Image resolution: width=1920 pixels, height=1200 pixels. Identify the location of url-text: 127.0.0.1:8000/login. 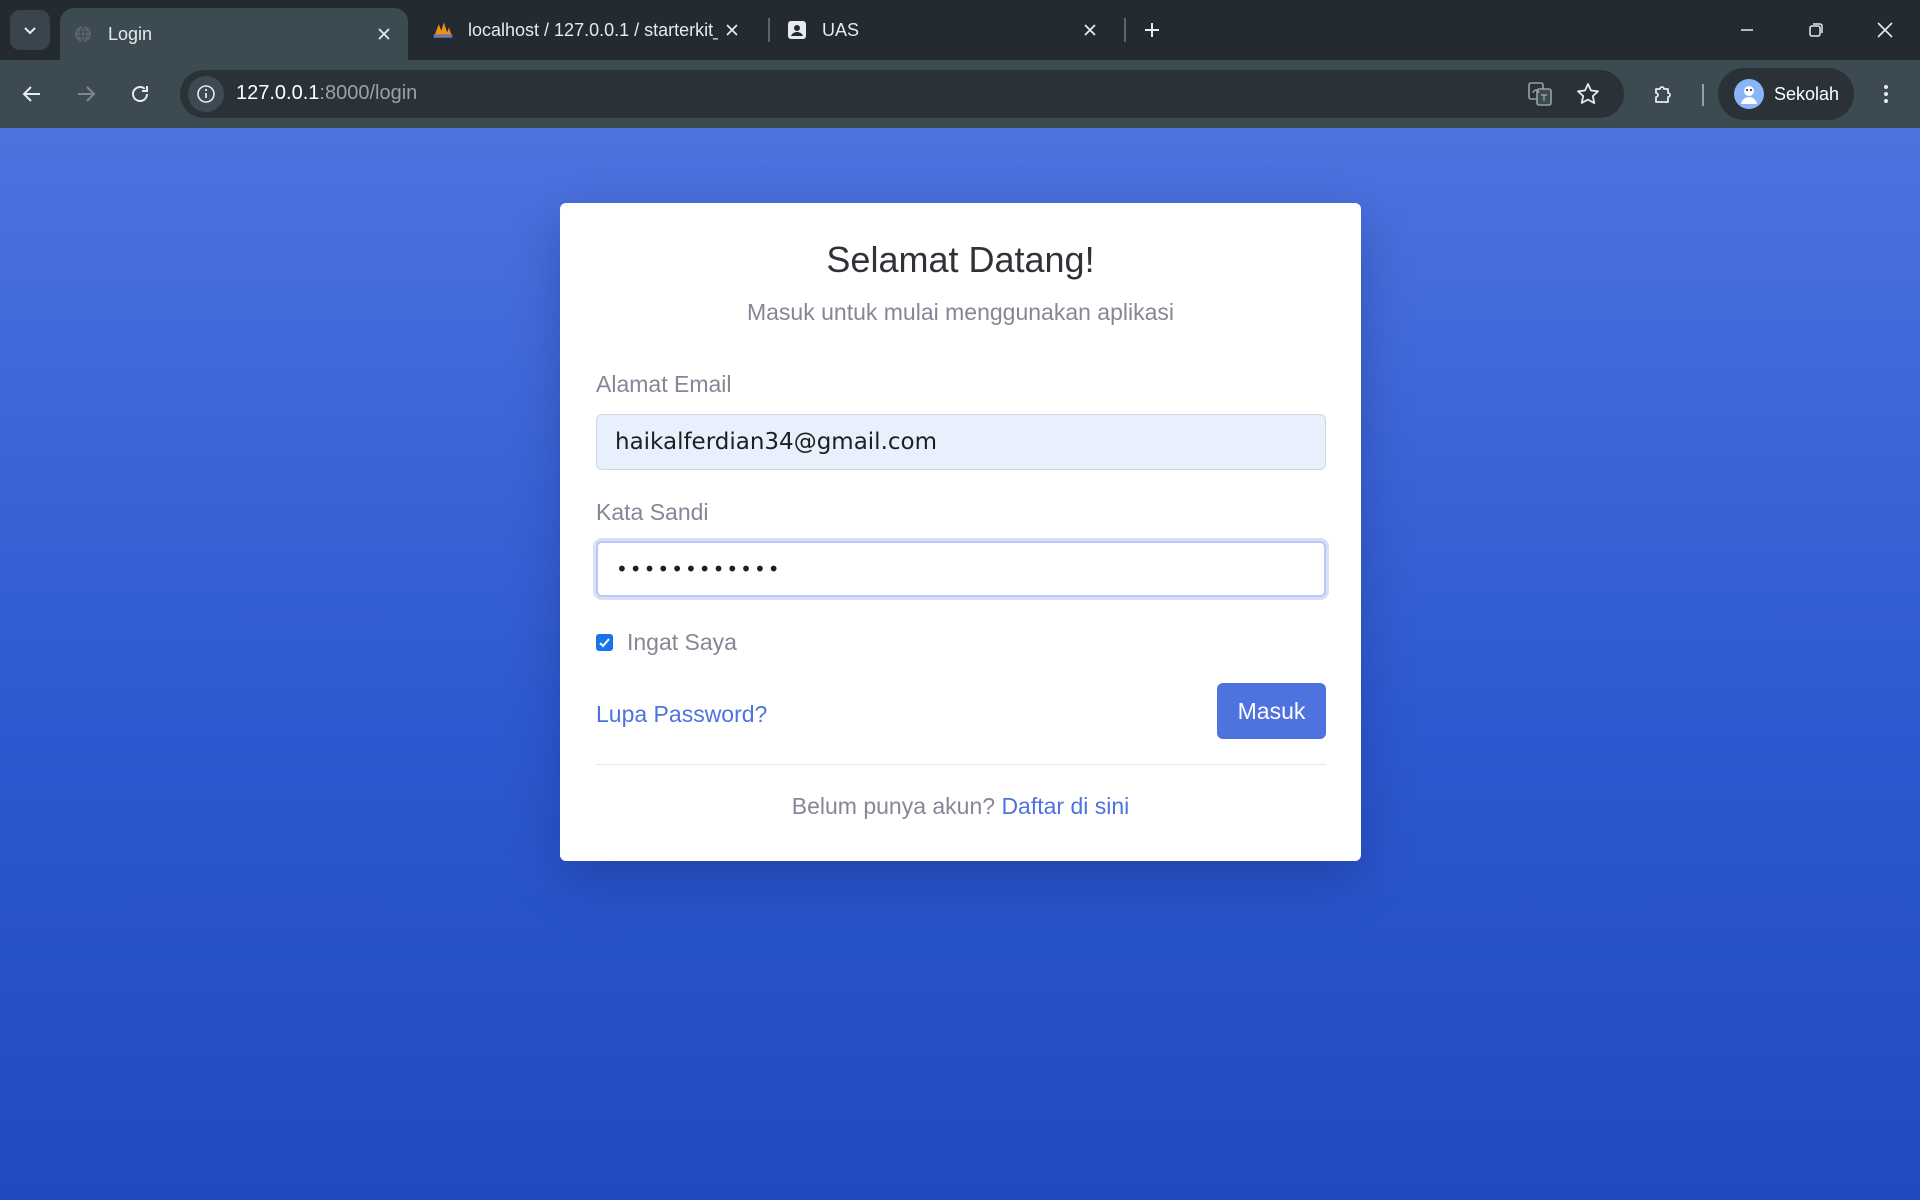
(326, 93).